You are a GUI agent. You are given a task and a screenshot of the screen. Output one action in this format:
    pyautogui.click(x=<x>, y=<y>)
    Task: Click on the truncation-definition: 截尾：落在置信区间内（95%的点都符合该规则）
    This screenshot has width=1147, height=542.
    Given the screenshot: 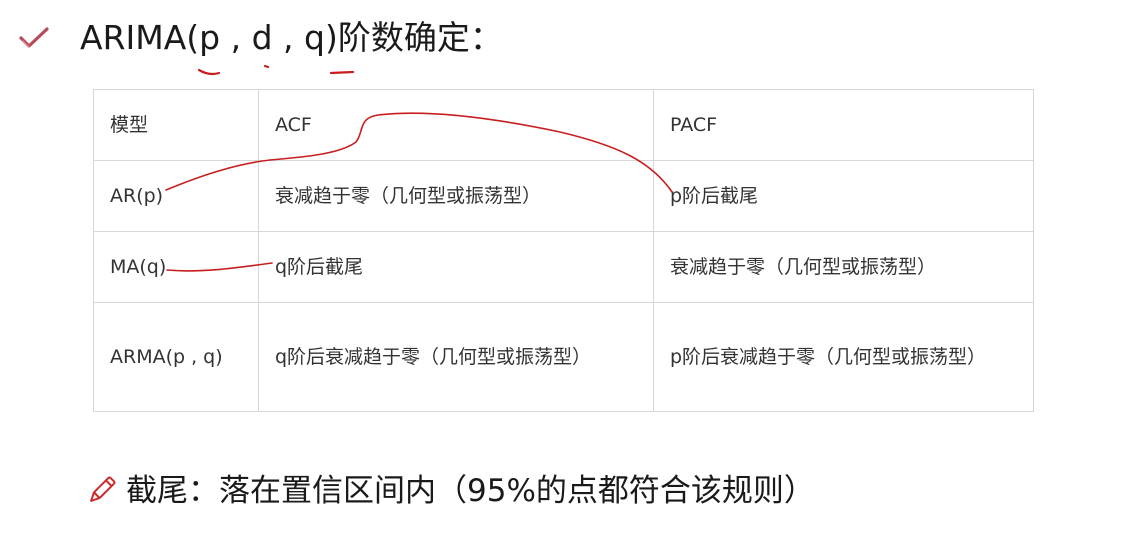 What is the action you would take?
    pyautogui.click(x=470, y=491)
    